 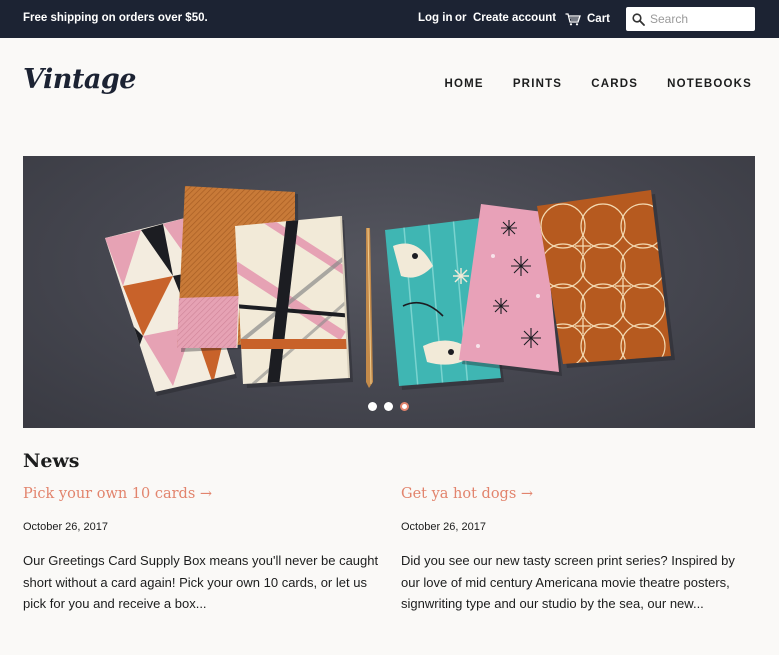 I want to click on slideshow-dots, so click(x=388, y=406).